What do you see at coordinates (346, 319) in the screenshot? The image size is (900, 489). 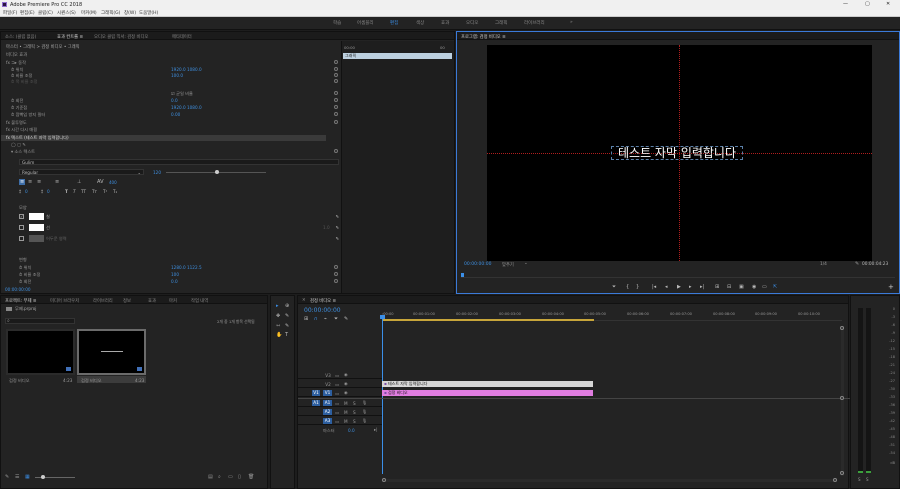 I see `timeline-settings-icon: ✎` at bounding box center [346, 319].